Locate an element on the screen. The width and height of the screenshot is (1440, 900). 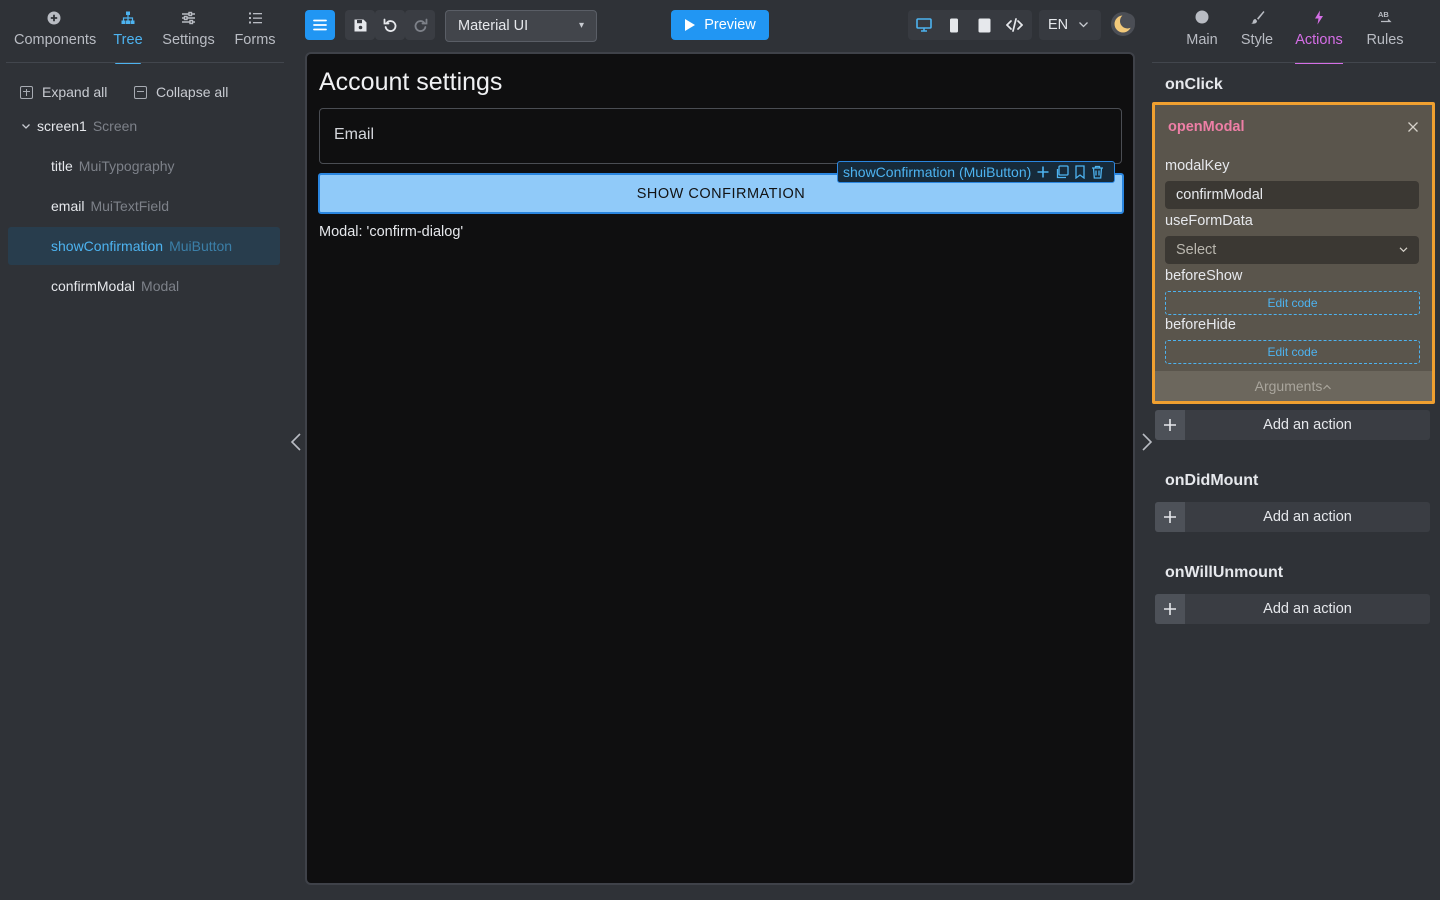
modal-key-input: confirmModal is located at coordinates (1292, 195).